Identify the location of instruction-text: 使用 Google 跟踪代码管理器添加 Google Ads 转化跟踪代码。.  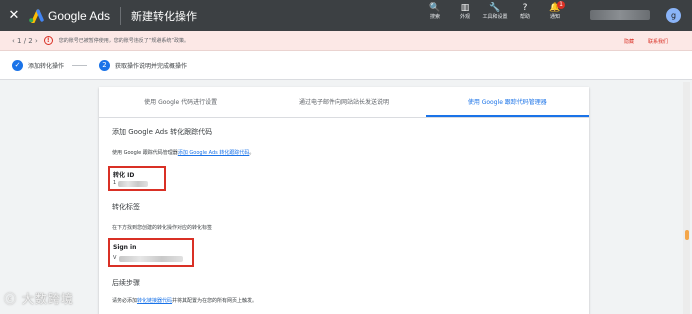
(183, 152).